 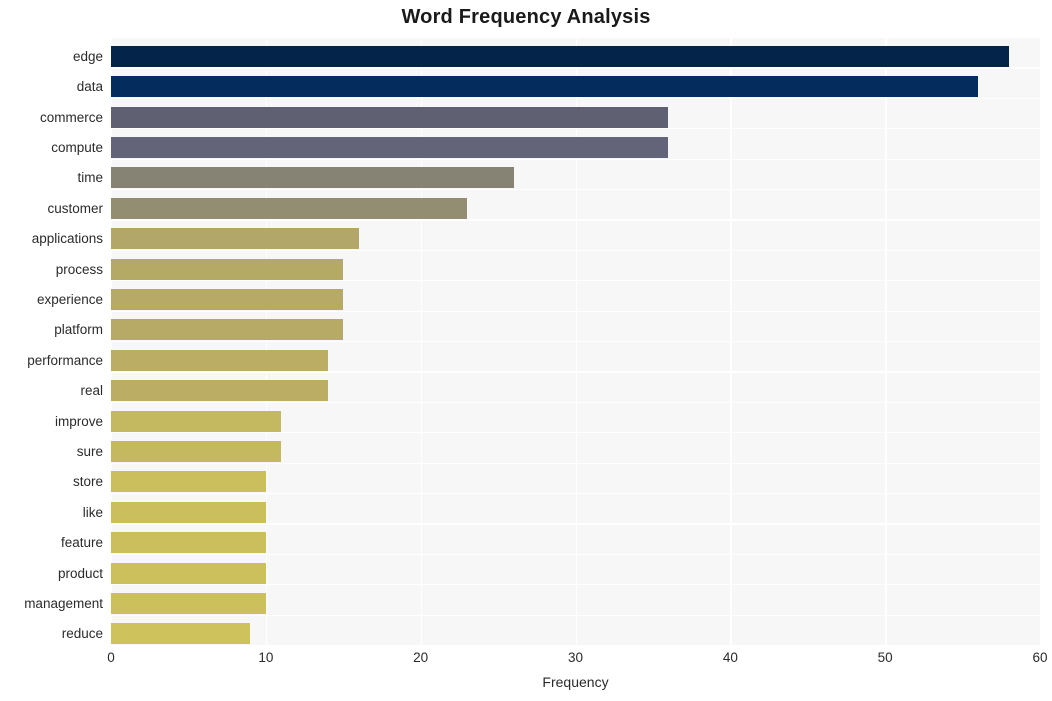 What do you see at coordinates (69, 299) in the screenshot?
I see `y-tick-label-experience: experience` at bounding box center [69, 299].